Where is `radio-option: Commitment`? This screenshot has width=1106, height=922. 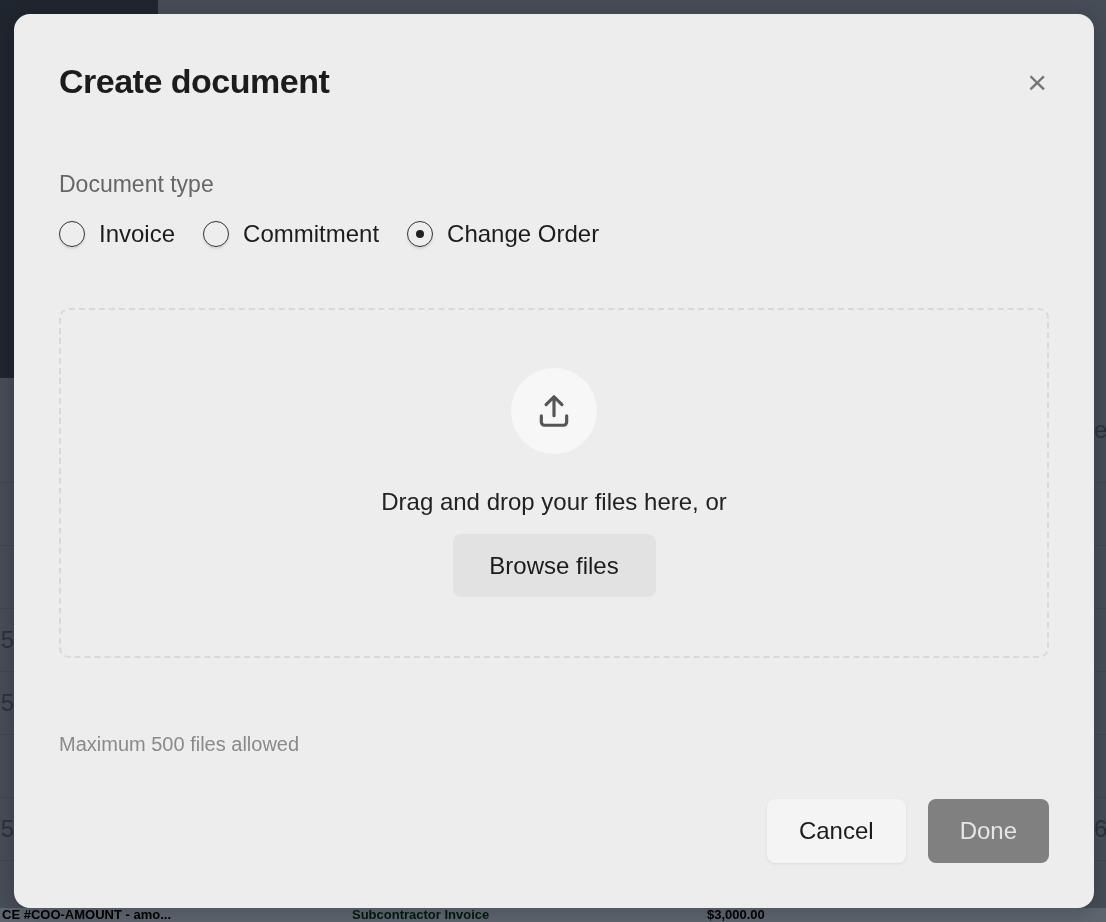
radio-option: Commitment is located at coordinates (291, 234).